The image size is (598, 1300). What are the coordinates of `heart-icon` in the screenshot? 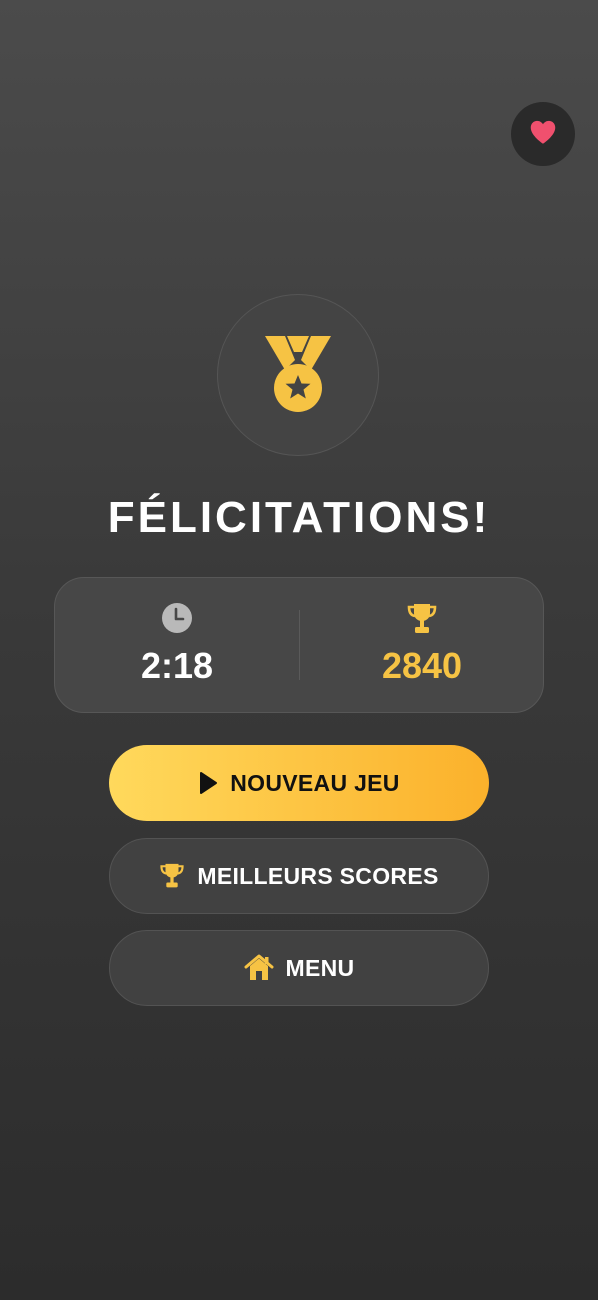 It's located at (543, 134).